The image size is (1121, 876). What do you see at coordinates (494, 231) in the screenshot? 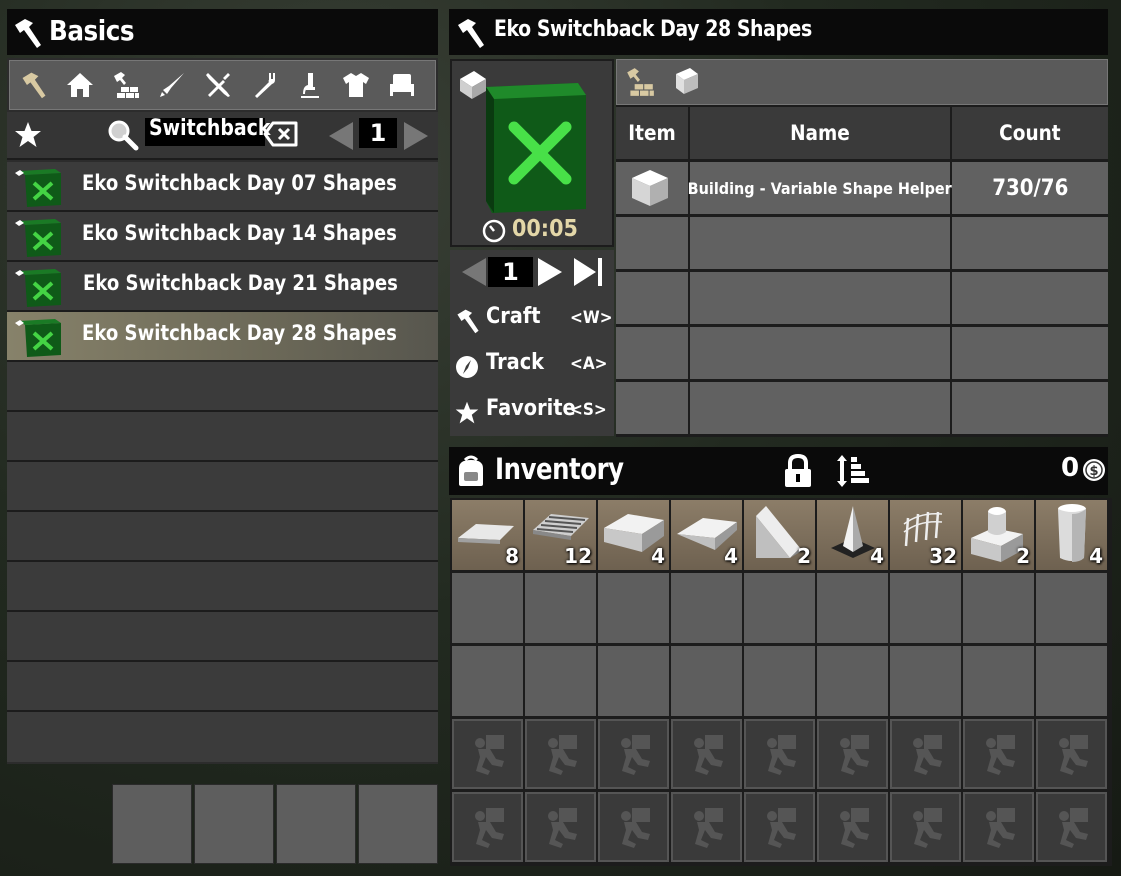
I see `clock-icon` at bounding box center [494, 231].